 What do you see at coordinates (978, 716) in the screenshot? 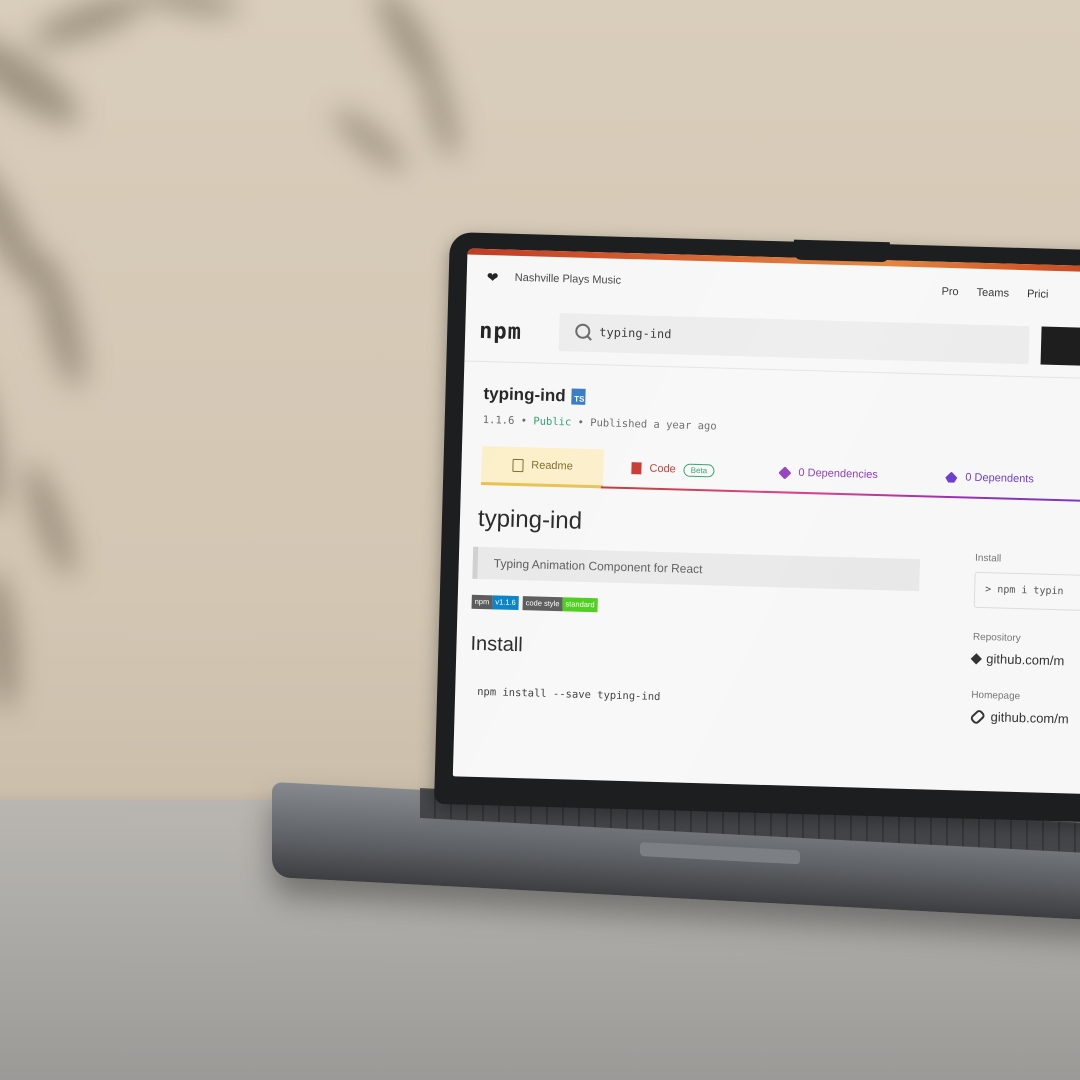
I see `link-icon` at bounding box center [978, 716].